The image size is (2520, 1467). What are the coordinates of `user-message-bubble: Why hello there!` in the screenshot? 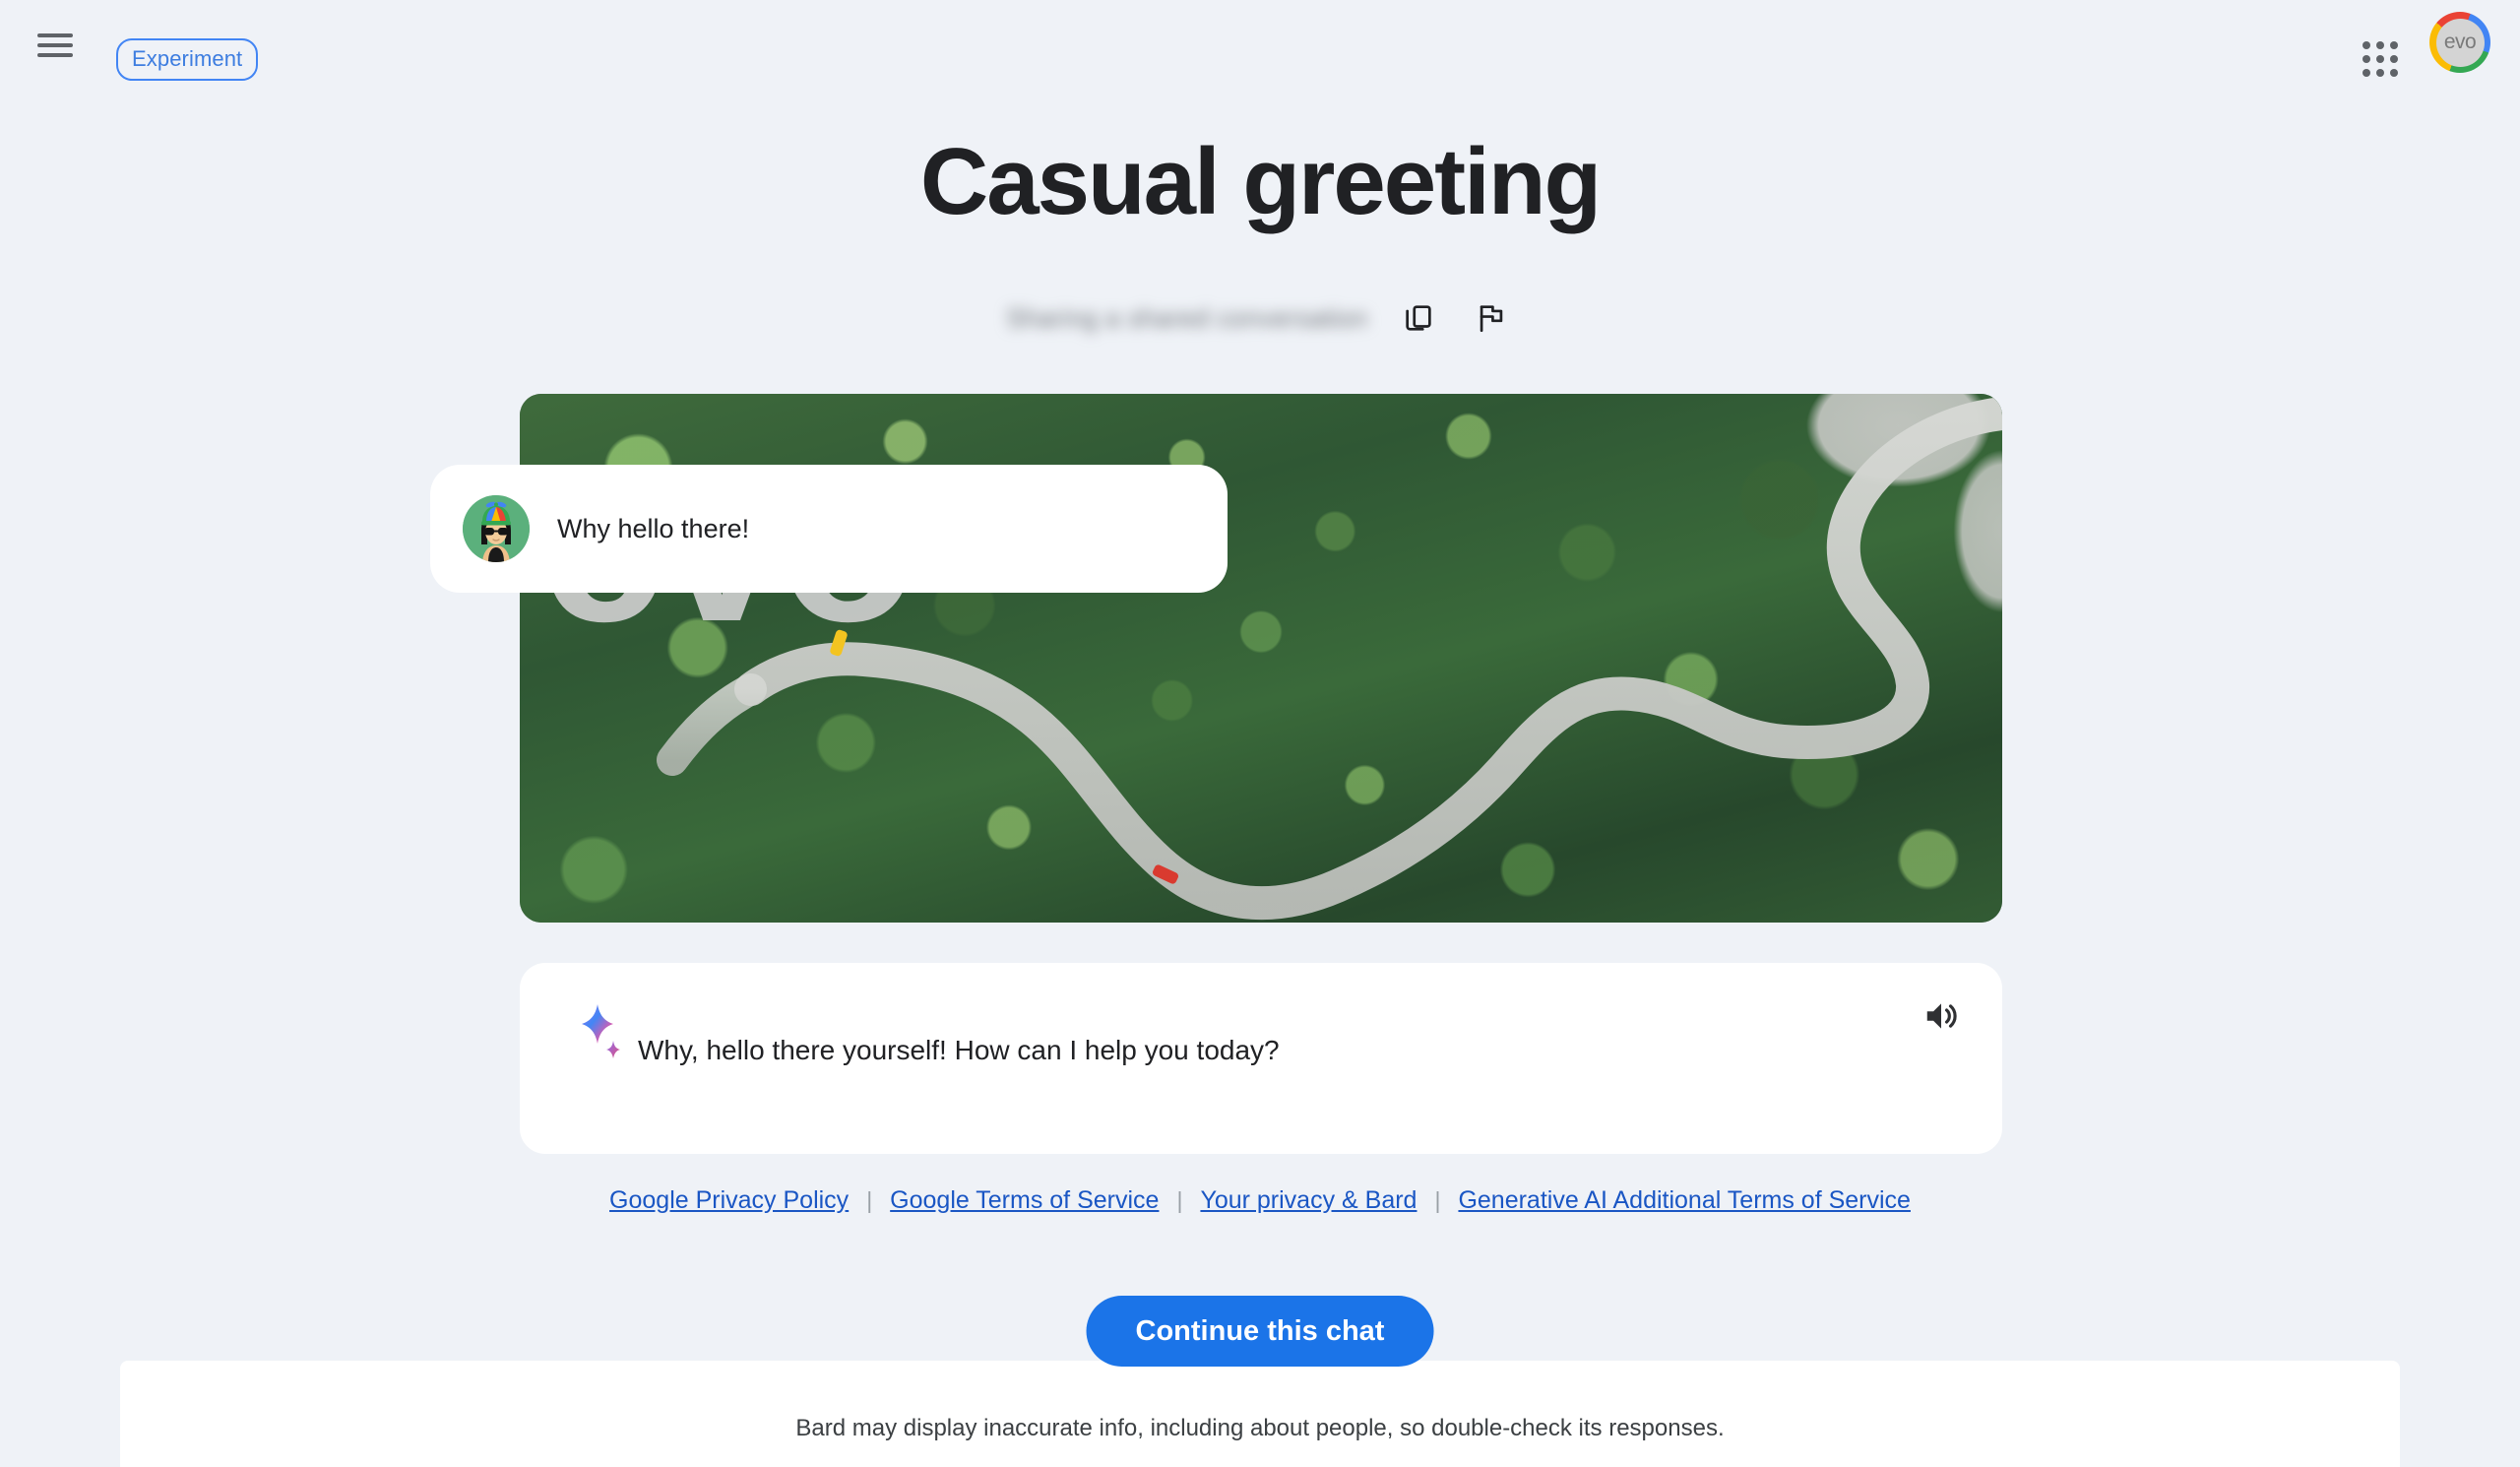 It's located at (829, 529).